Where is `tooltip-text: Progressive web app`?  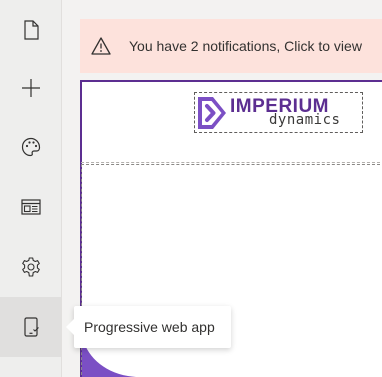
tooltip-text: Progressive web app is located at coordinates (149, 327).